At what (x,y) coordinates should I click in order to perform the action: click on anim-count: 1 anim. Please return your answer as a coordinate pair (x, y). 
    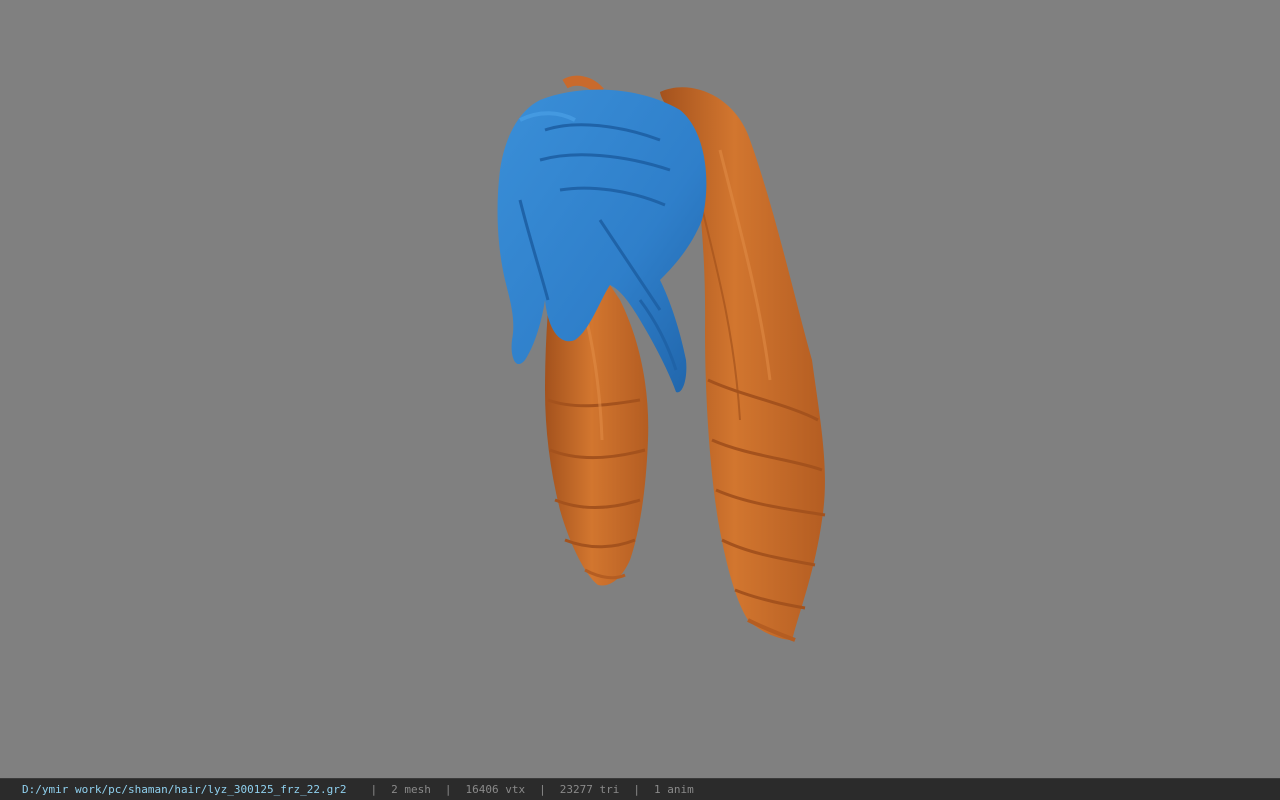
    Looking at the image, I should click on (673, 789).